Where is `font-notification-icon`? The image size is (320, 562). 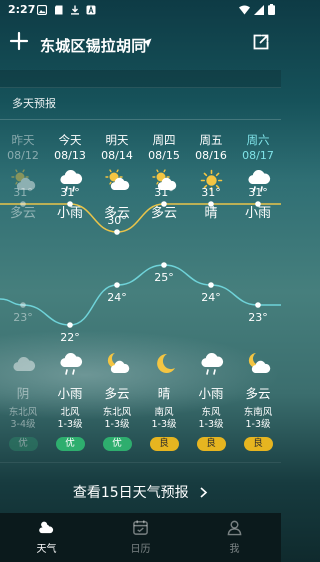 font-notification-icon is located at coordinates (91, 10).